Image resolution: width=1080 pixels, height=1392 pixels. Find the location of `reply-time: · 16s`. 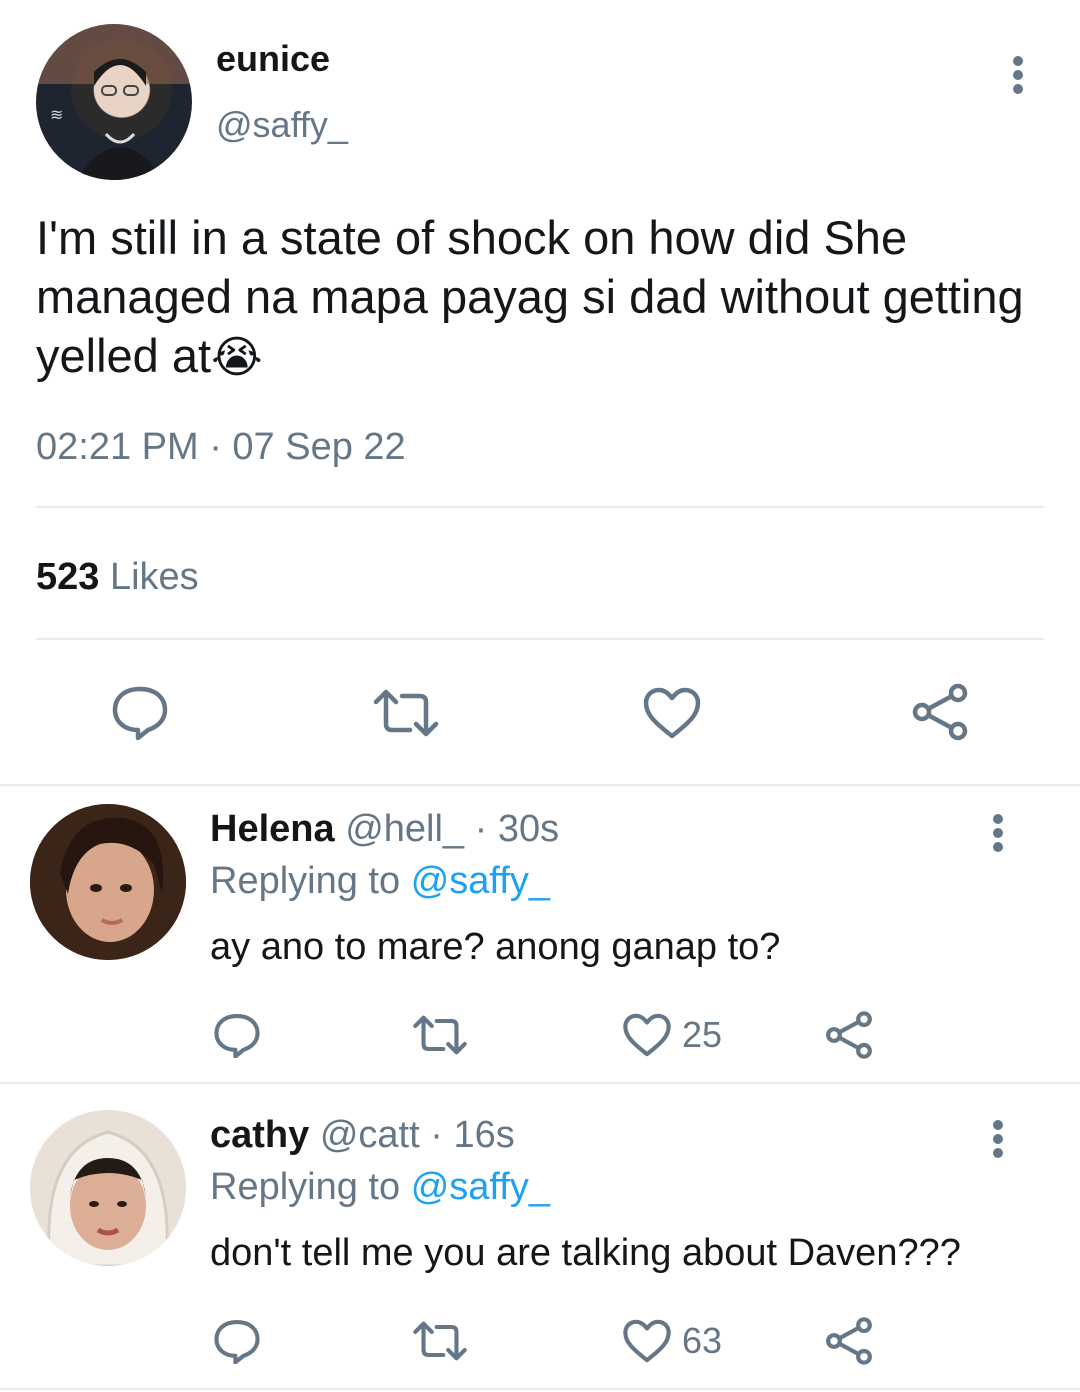

reply-time: · 16s is located at coordinates (472, 1135).